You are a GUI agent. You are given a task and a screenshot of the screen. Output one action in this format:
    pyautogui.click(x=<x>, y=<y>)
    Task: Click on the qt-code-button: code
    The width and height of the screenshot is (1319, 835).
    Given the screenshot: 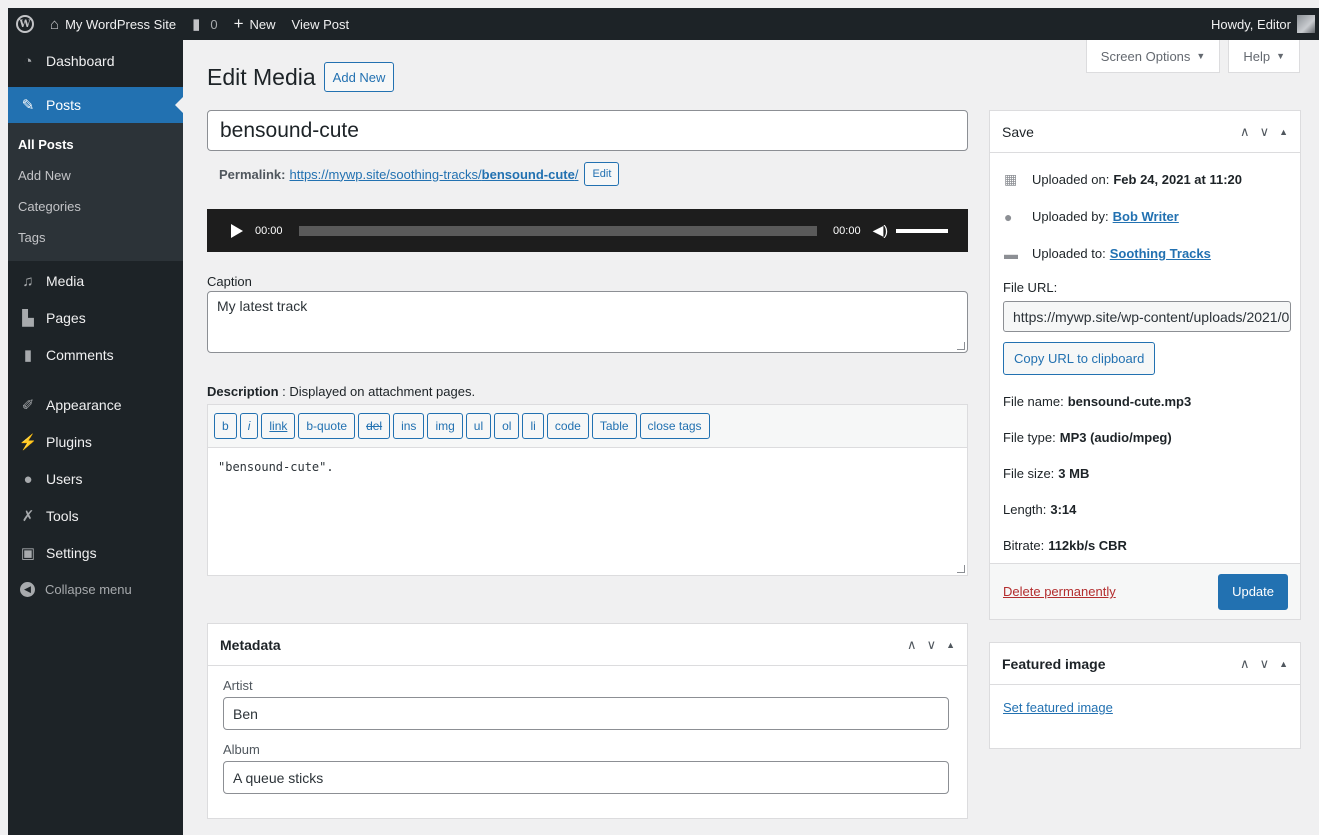 What is the action you would take?
    pyautogui.click(x=567, y=426)
    